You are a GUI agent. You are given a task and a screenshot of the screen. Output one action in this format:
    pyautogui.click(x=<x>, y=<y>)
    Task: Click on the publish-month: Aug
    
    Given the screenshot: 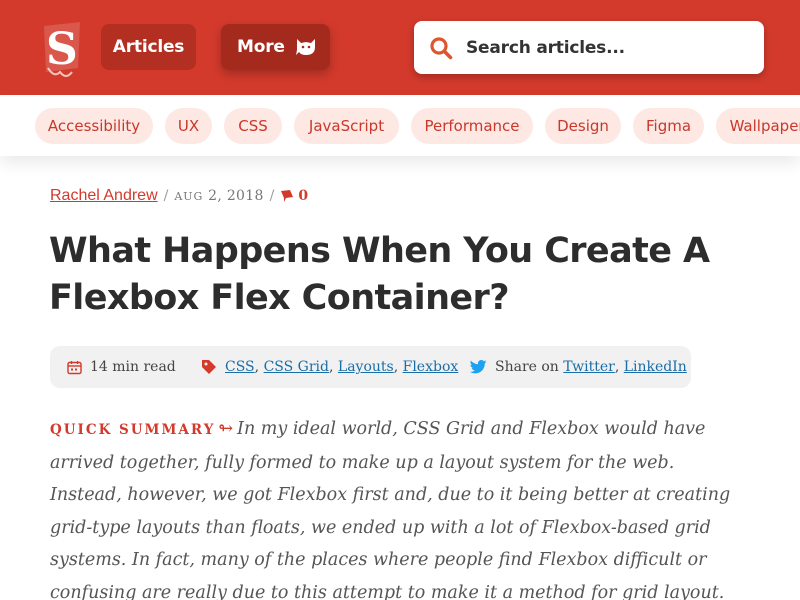 What is the action you would take?
    pyautogui.click(x=189, y=196)
    